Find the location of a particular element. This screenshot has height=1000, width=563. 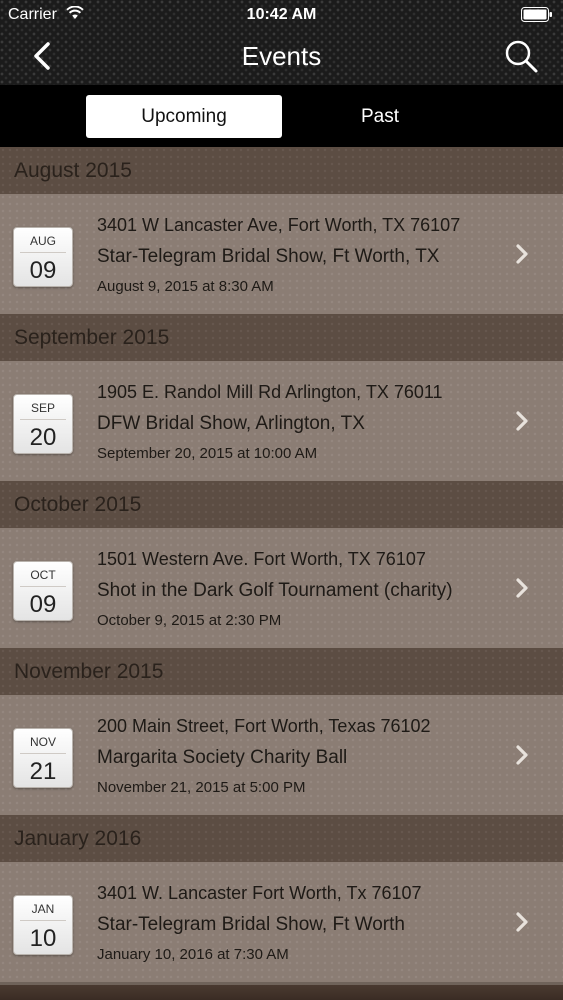

event-address: 200 Main Street, Fort Worth, Texas 76102 is located at coordinates (264, 726).